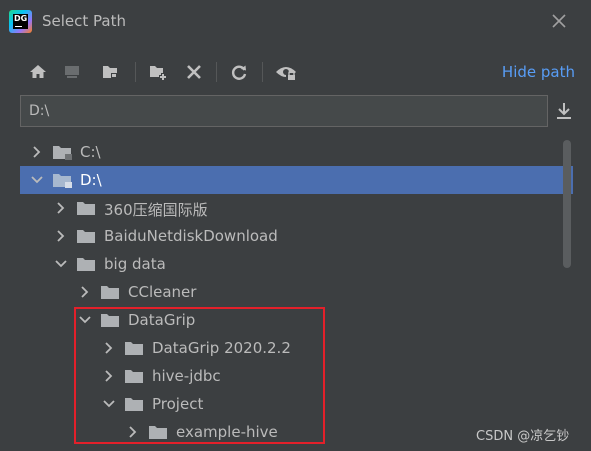 The width and height of the screenshot is (591, 451). Describe the element at coordinates (523, 436) in the screenshot. I see `watermark-text: CSDN @凉乞钞` at that location.